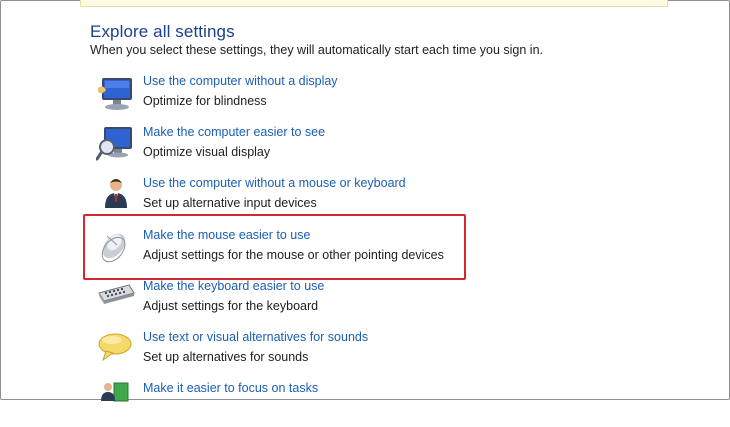 This screenshot has width=730, height=427. I want to click on person-icon, so click(116, 196).